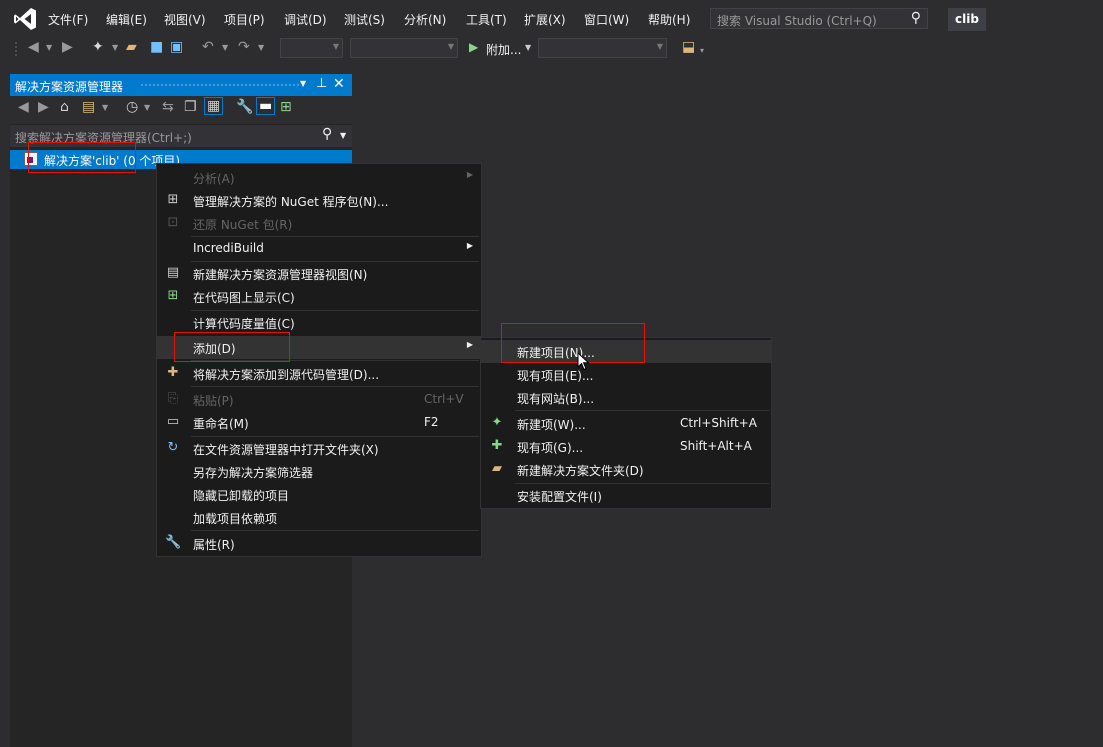 Image resolution: width=1103 pixels, height=747 pixels. I want to click on menu-item-save-as-filter: 另存为解决方案筛选器, so click(319, 471).